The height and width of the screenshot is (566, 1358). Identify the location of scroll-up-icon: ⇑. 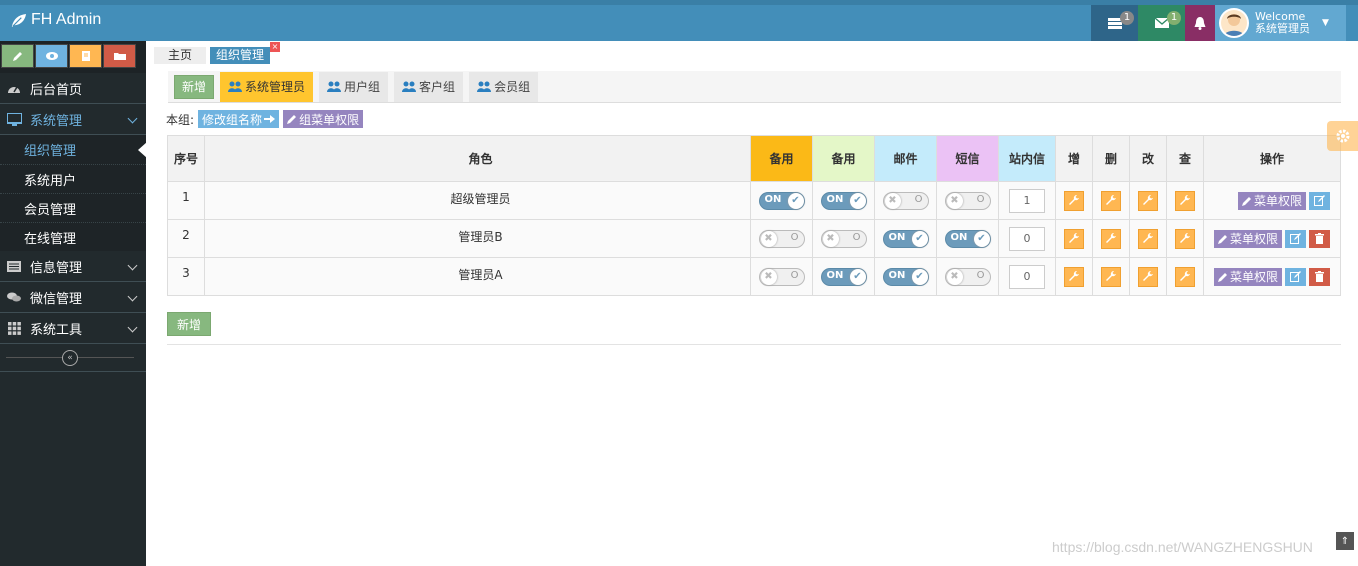
(1345, 541).